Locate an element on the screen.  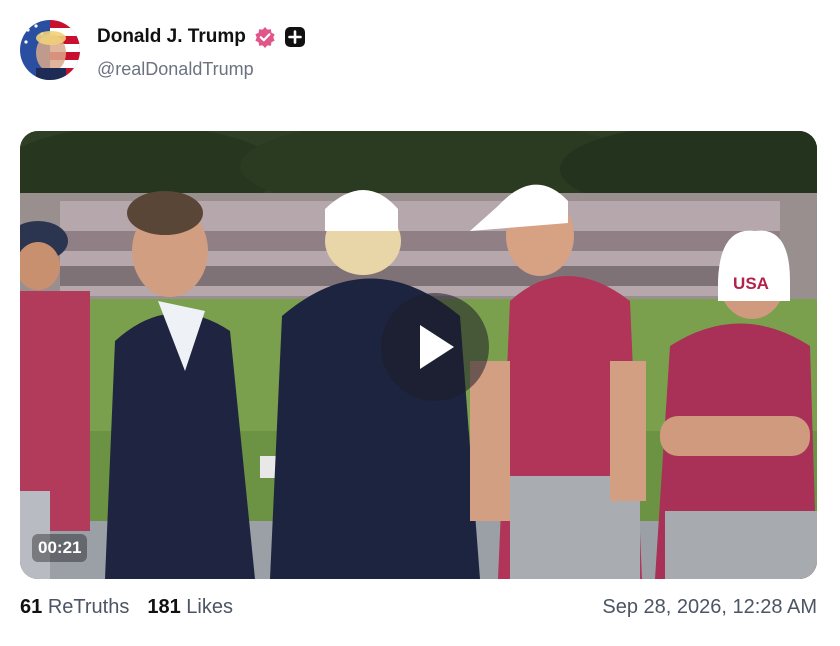
verified-badge-icon is located at coordinates (265, 37).